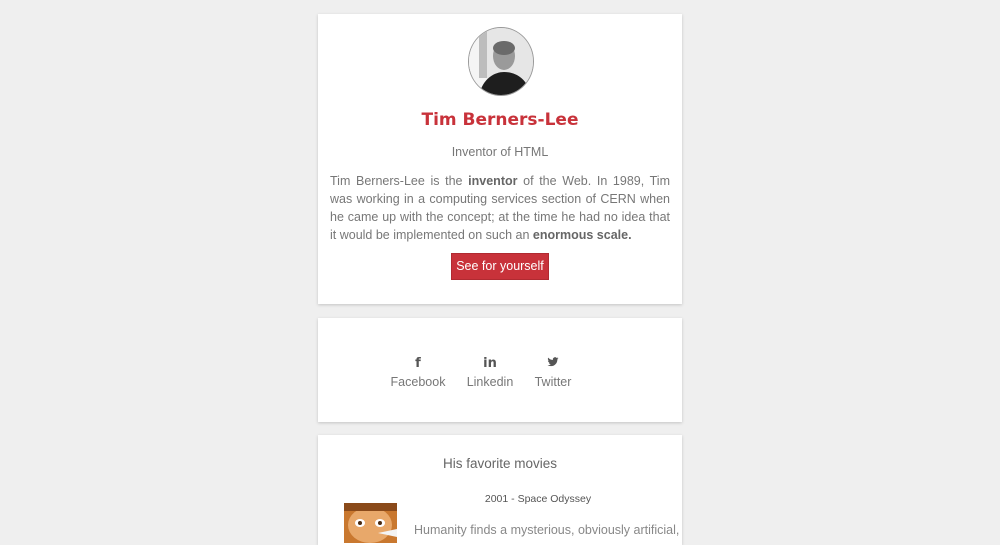 Image resolution: width=1000 pixels, height=545 pixels. I want to click on bio-bold: inventor, so click(493, 181).